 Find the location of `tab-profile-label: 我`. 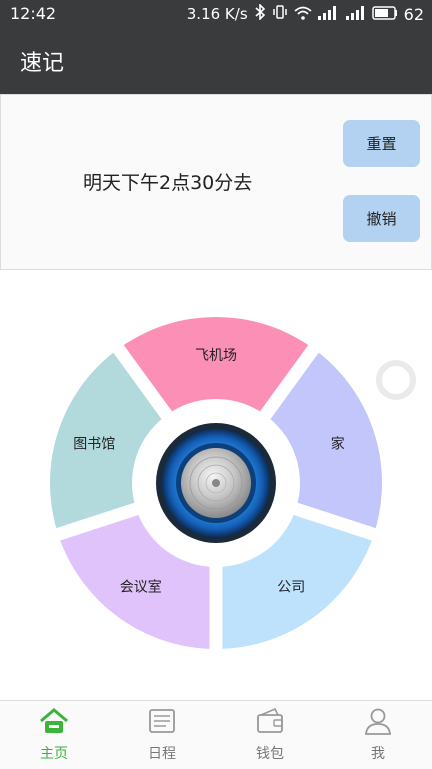

tab-profile-label: 我 is located at coordinates (378, 754).